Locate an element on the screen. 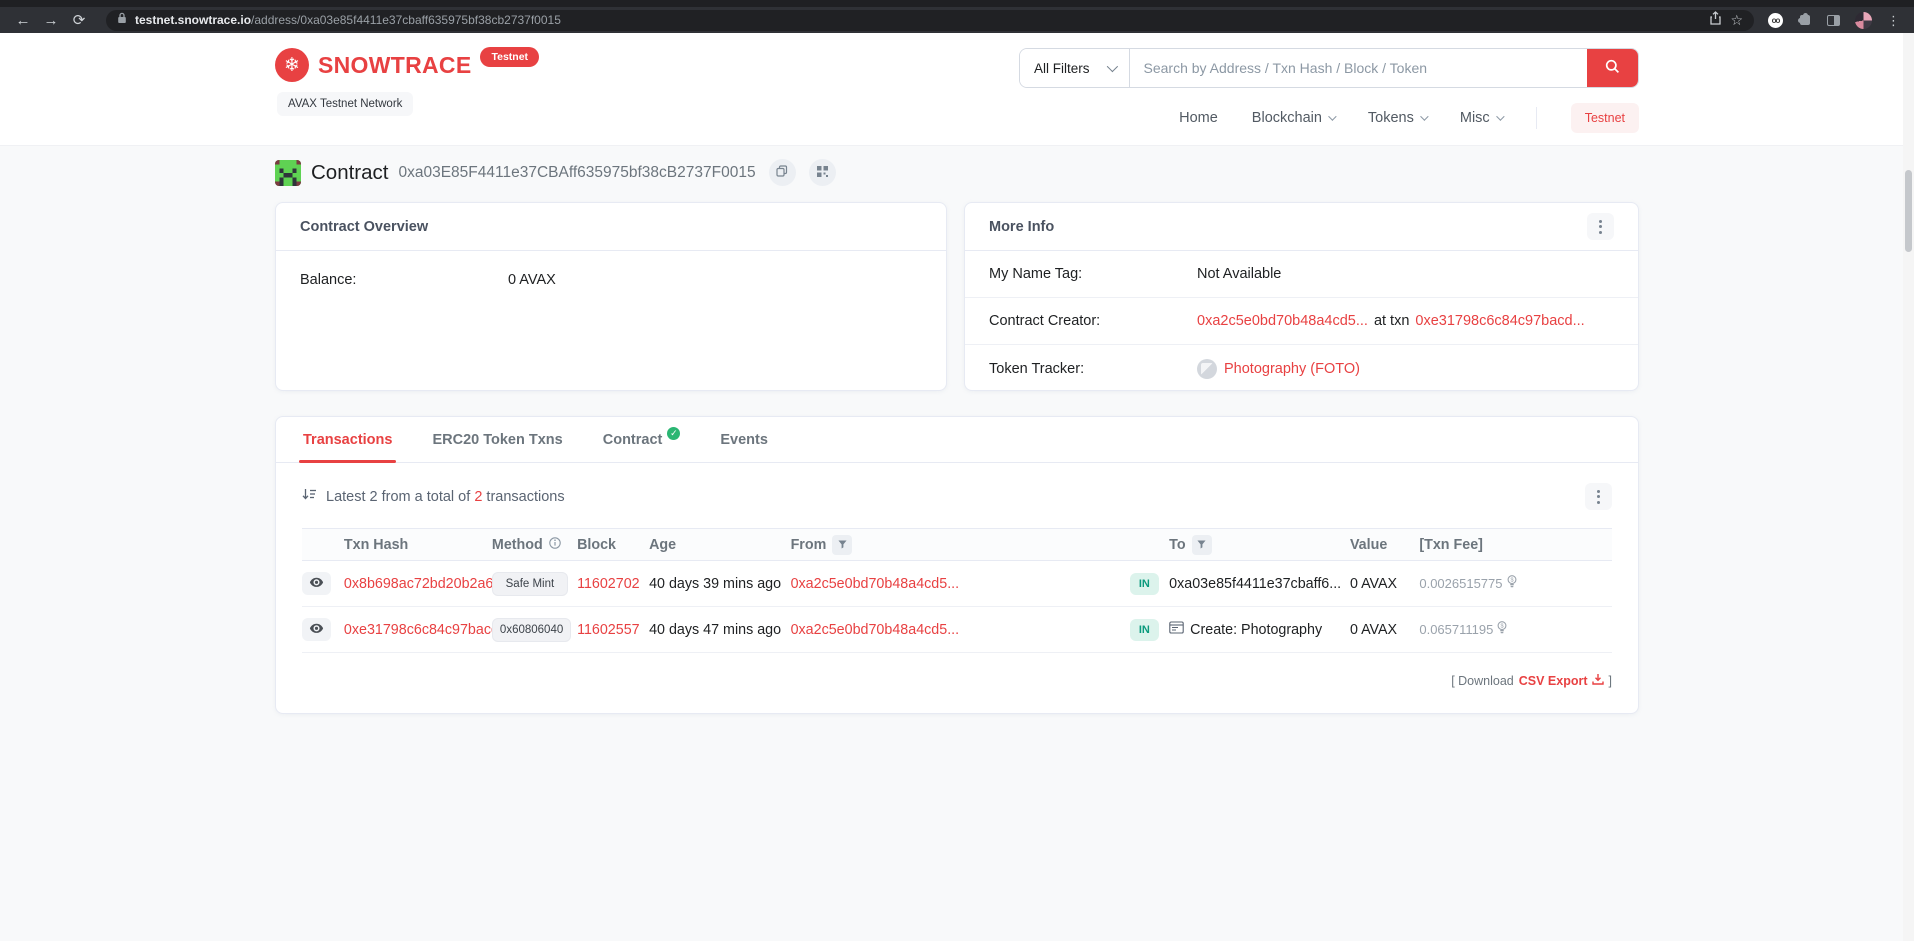 This screenshot has width=1914, height=941. browser-menu-icon: ⋮ is located at coordinates (1893, 20).